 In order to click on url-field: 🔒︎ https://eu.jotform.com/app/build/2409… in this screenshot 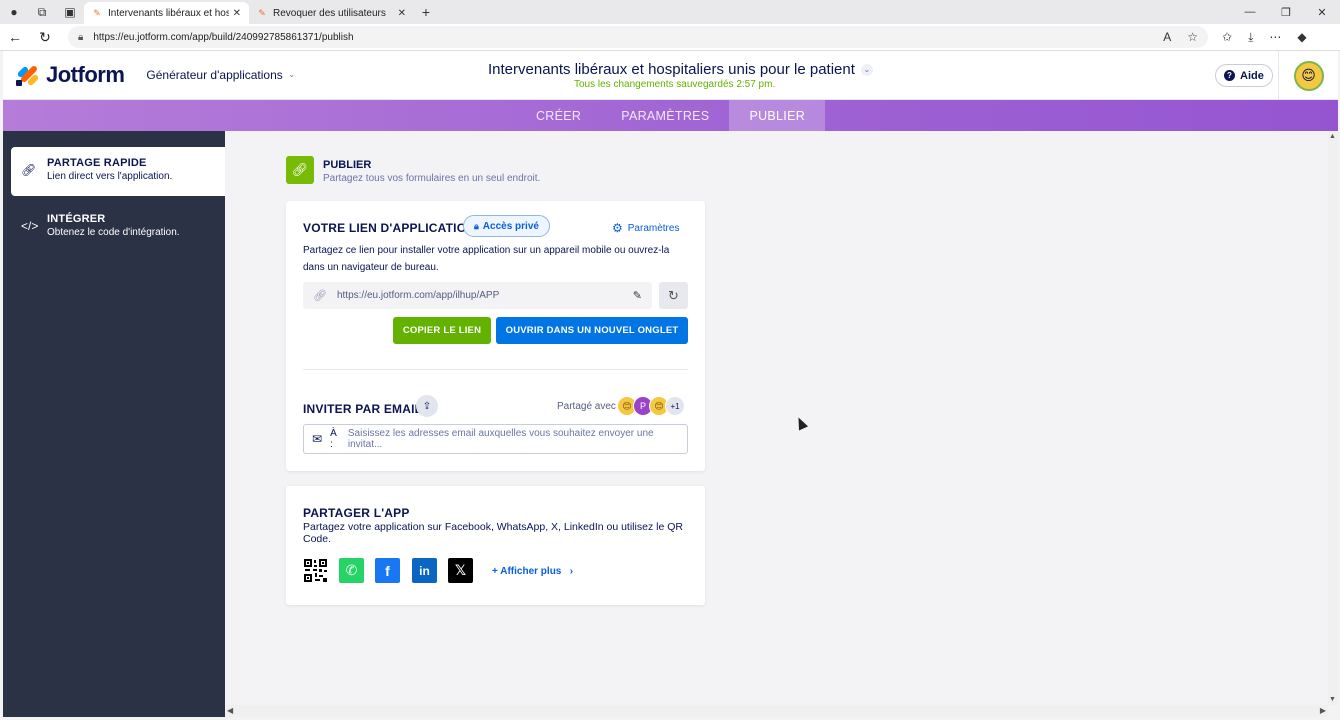, I will do `click(638, 37)`.